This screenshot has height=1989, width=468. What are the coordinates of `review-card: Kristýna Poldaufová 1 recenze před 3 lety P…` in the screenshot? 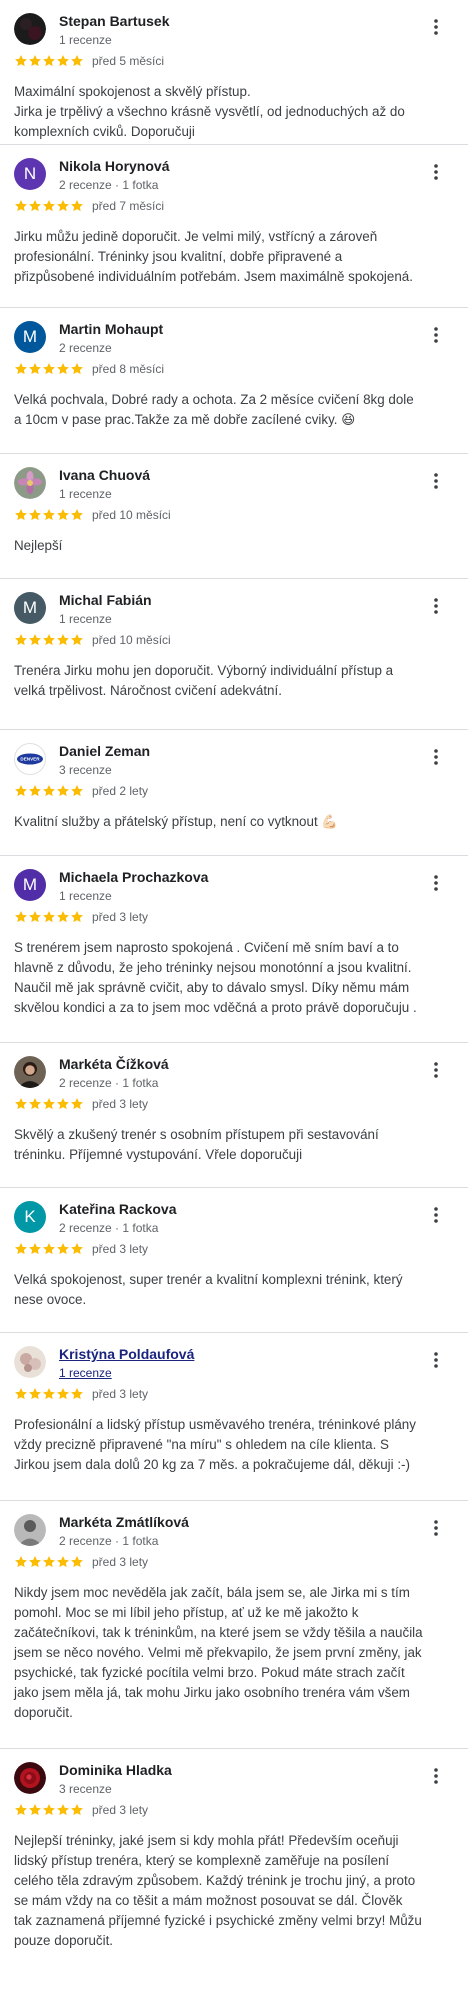 It's located at (234, 1417).